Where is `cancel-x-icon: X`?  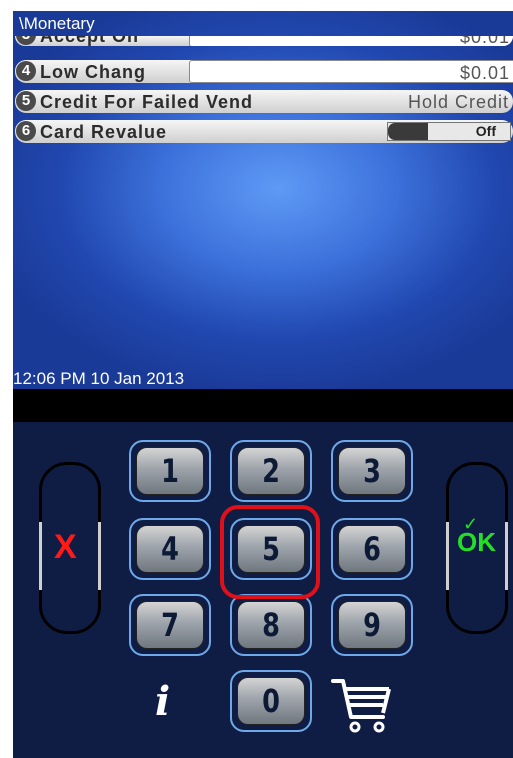
cancel-x-icon: X is located at coordinates (65, 547).